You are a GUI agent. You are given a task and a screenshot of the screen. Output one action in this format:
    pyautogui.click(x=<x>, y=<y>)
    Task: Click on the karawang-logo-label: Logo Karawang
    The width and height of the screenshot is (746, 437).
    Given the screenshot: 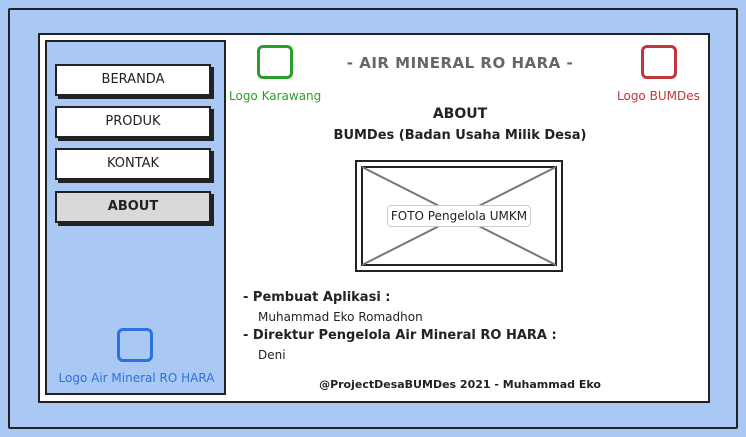 What is the action you would take?
    pyautogui.click(x=275, y=96)
    